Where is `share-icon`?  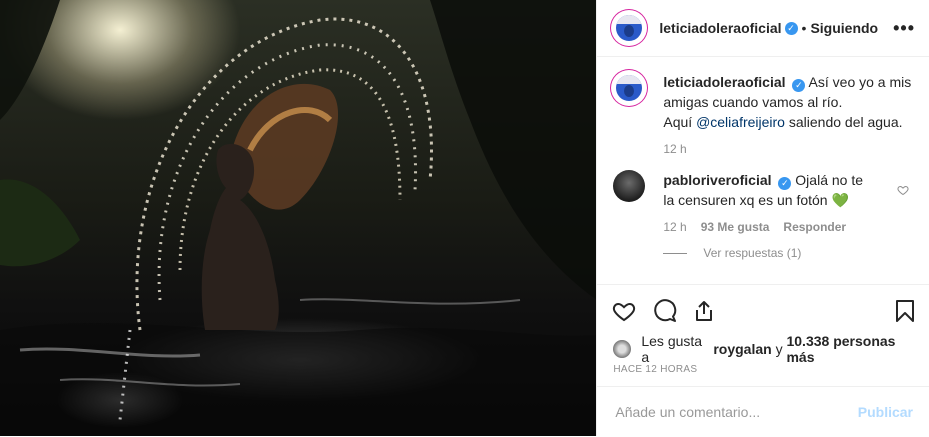 share-icon is located at coordinates (704, 311).